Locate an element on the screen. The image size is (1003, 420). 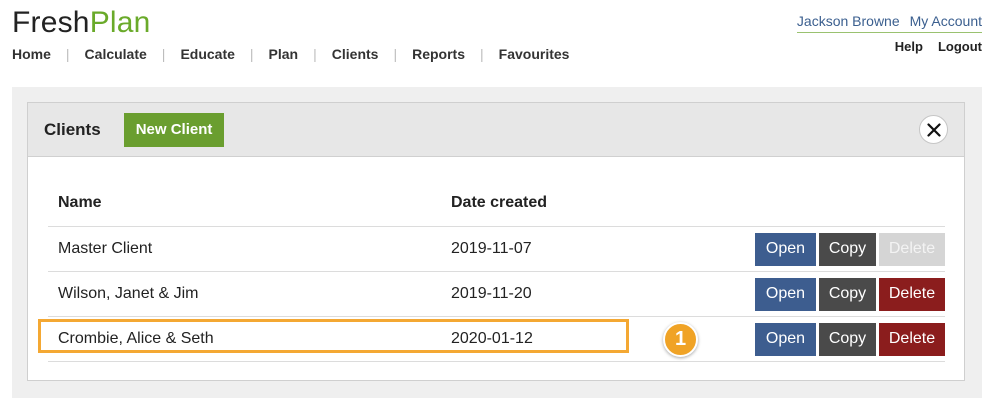
my-account-link: My Account is located at coordinates (946, 21).